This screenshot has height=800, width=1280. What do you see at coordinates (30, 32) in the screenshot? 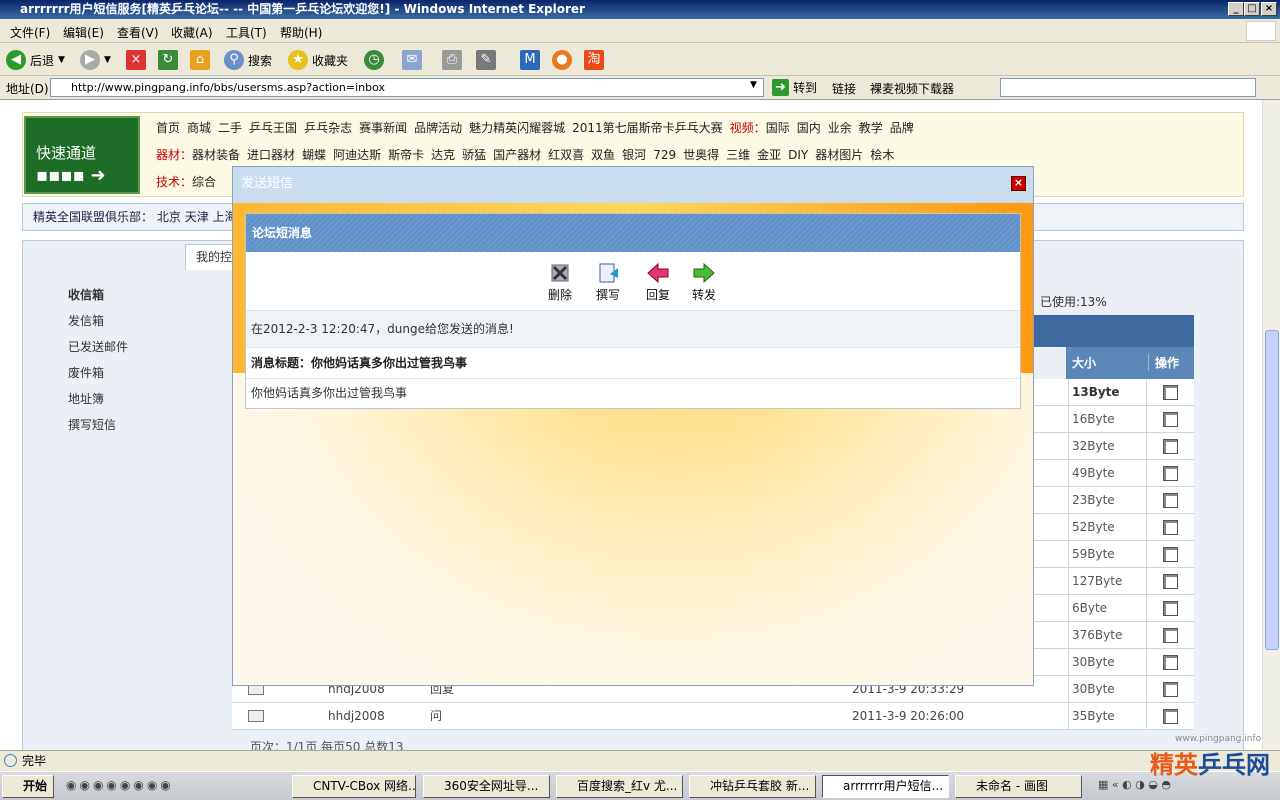
I see `menu-file: 文件(F)` at bounding box center [30, 32].